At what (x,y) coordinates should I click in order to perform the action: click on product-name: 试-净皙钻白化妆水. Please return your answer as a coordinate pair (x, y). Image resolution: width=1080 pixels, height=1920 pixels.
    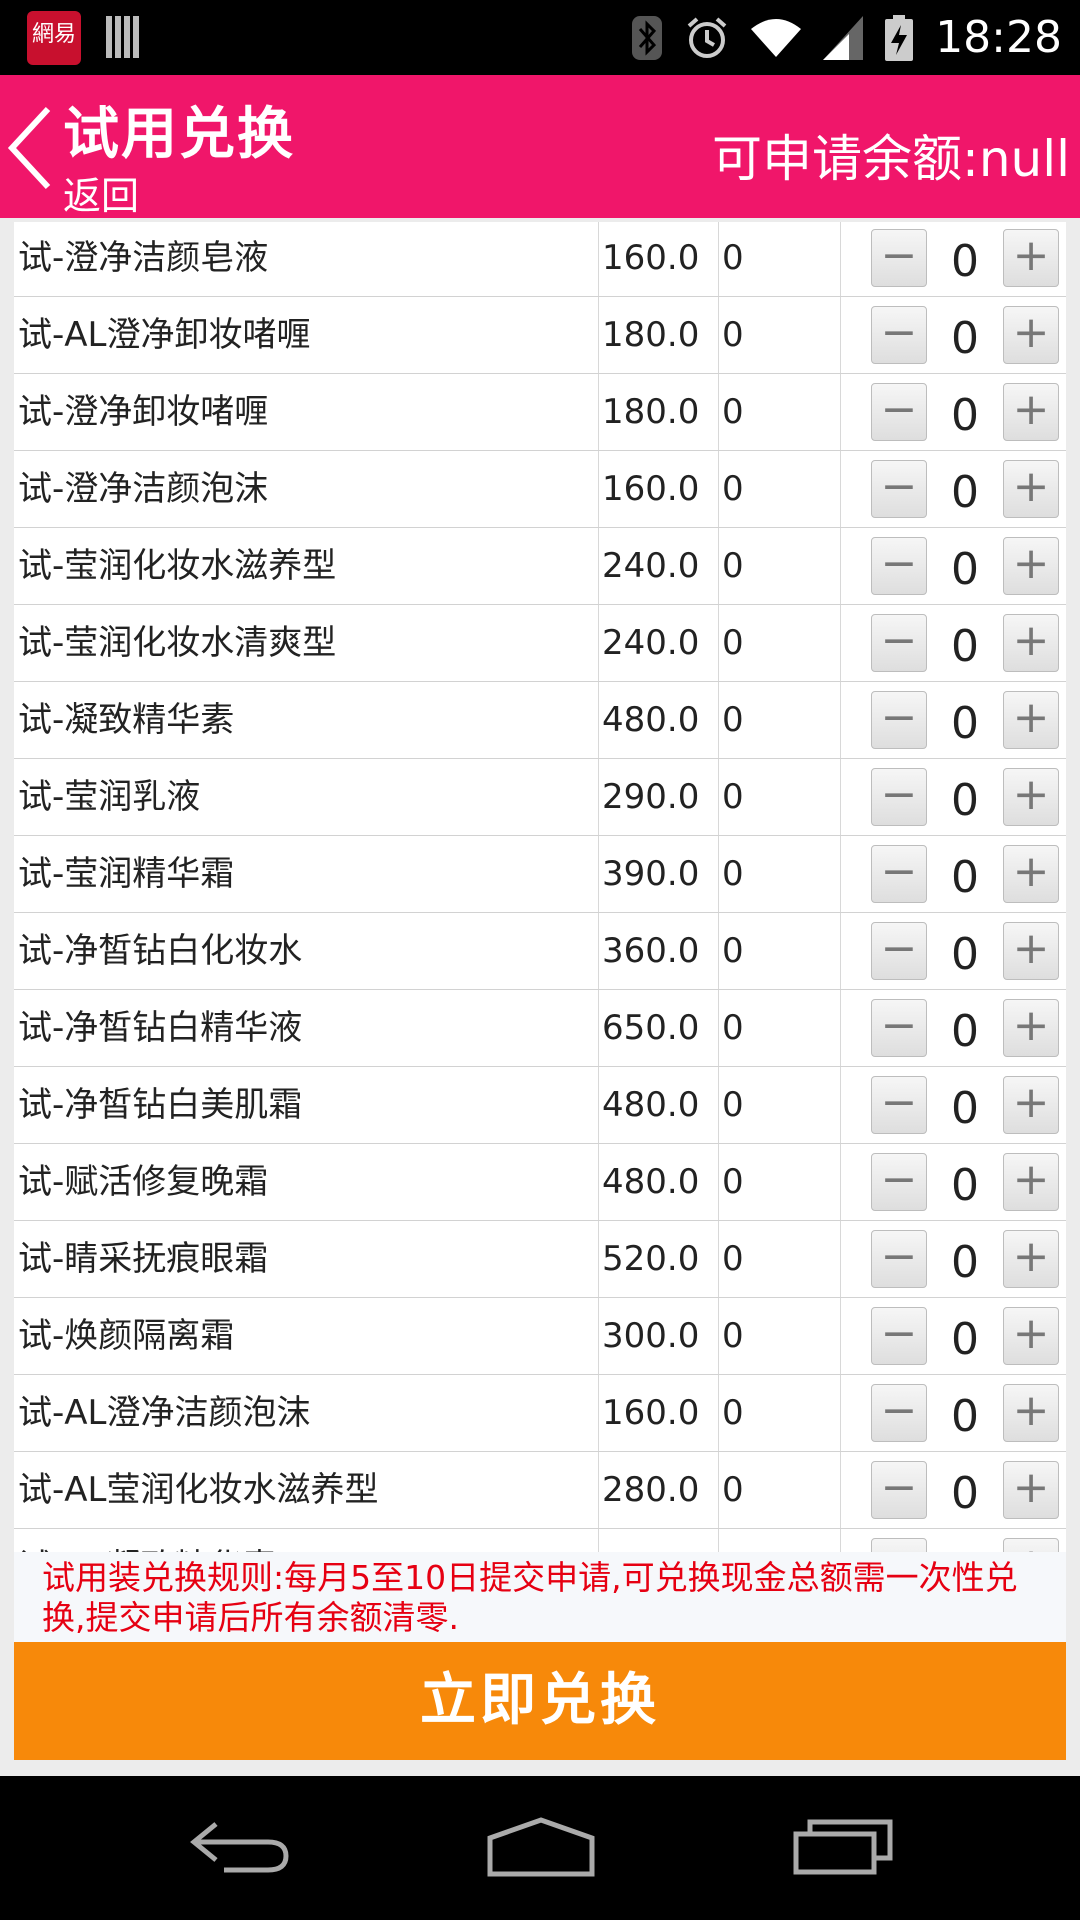
    Looking at the image, I should click on (160, 951).